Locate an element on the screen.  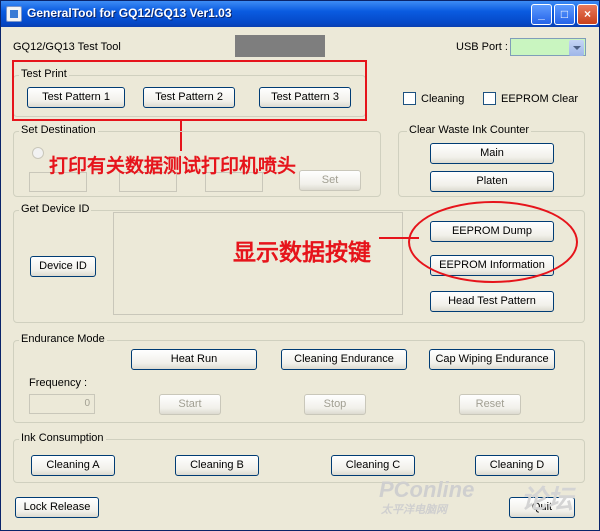
cleaning-c-button: Cleaning C is located at coordinates (373, 465).